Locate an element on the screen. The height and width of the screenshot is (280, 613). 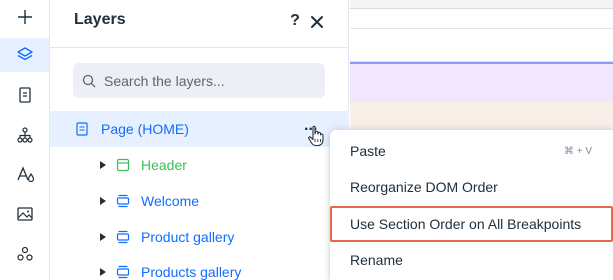
apps-button is located at coordinates (25, 254).